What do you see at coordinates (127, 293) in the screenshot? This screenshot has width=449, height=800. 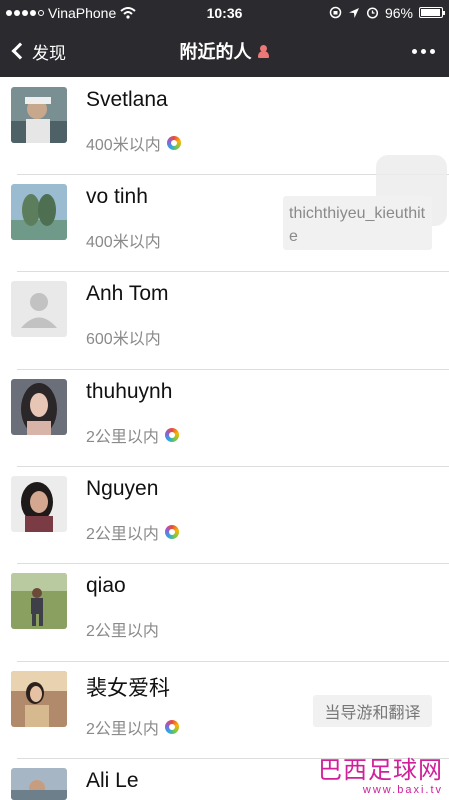 I see `person-name: Anh Tom` at bounding box center [127, 293].